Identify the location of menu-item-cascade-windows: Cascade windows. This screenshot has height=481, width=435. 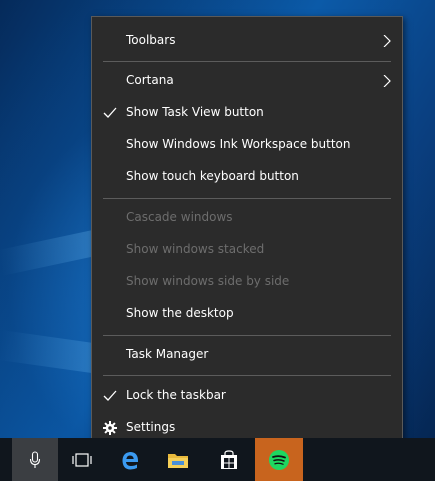
(247, 218).